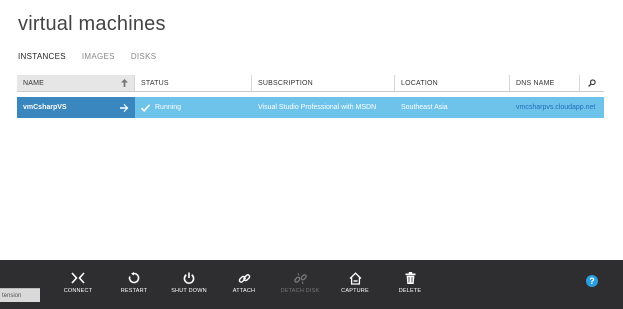 This screenshot has width=623, height=309. I want to click on power-icon, so click(189, 278).